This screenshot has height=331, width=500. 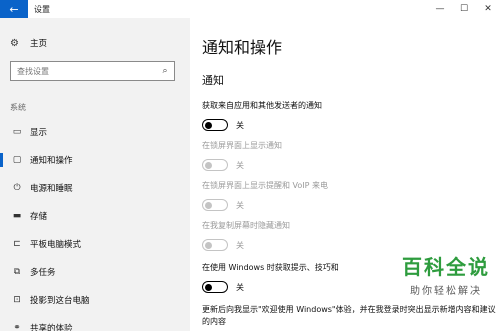 I want to click on sidebar-item-label: 多任务, so click(x=43, y=273).